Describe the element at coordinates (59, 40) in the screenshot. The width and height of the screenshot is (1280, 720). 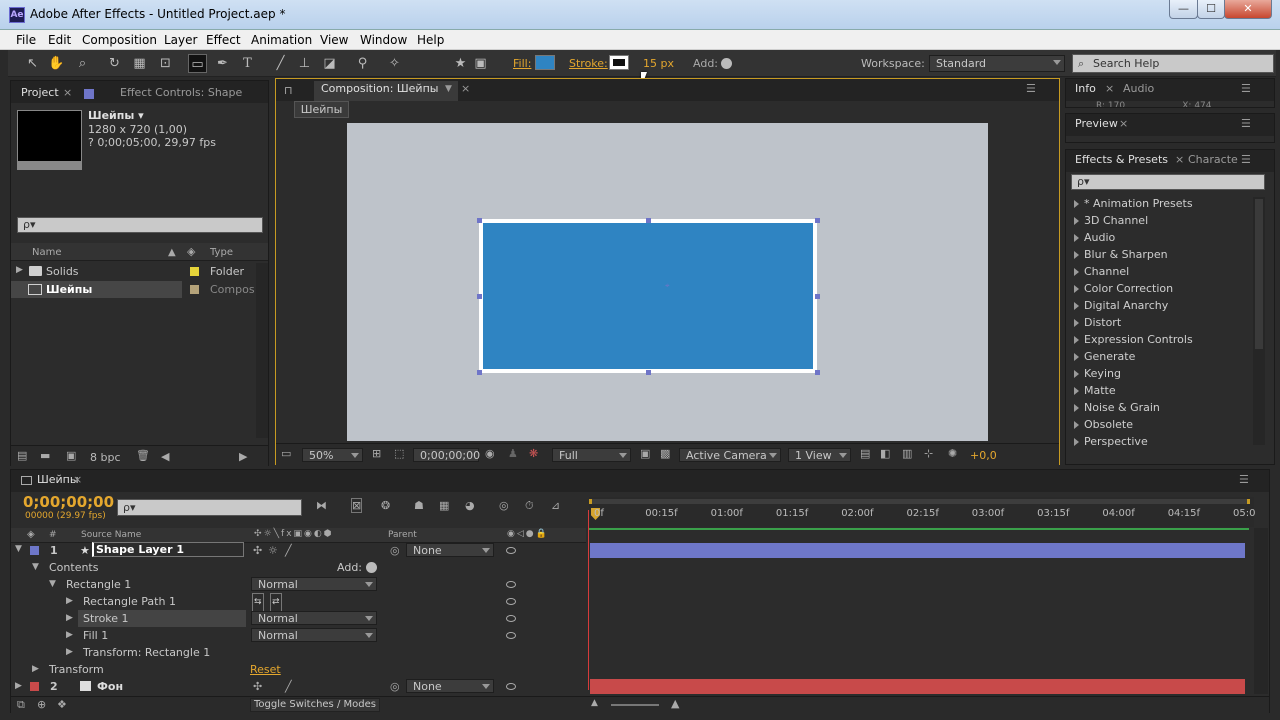
I see `menu-edit: Edit` at that location.